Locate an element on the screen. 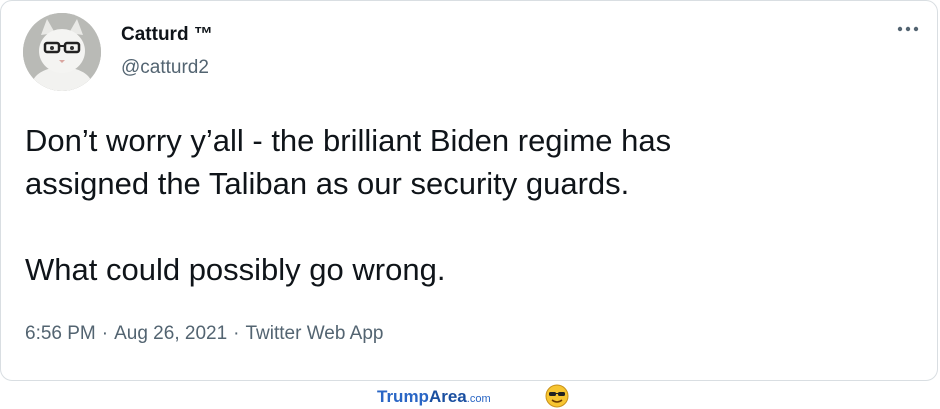 This screenshot has width=940, height=409. tweet-date: Aug 26, 2021 is located at coordinates (170, 334).